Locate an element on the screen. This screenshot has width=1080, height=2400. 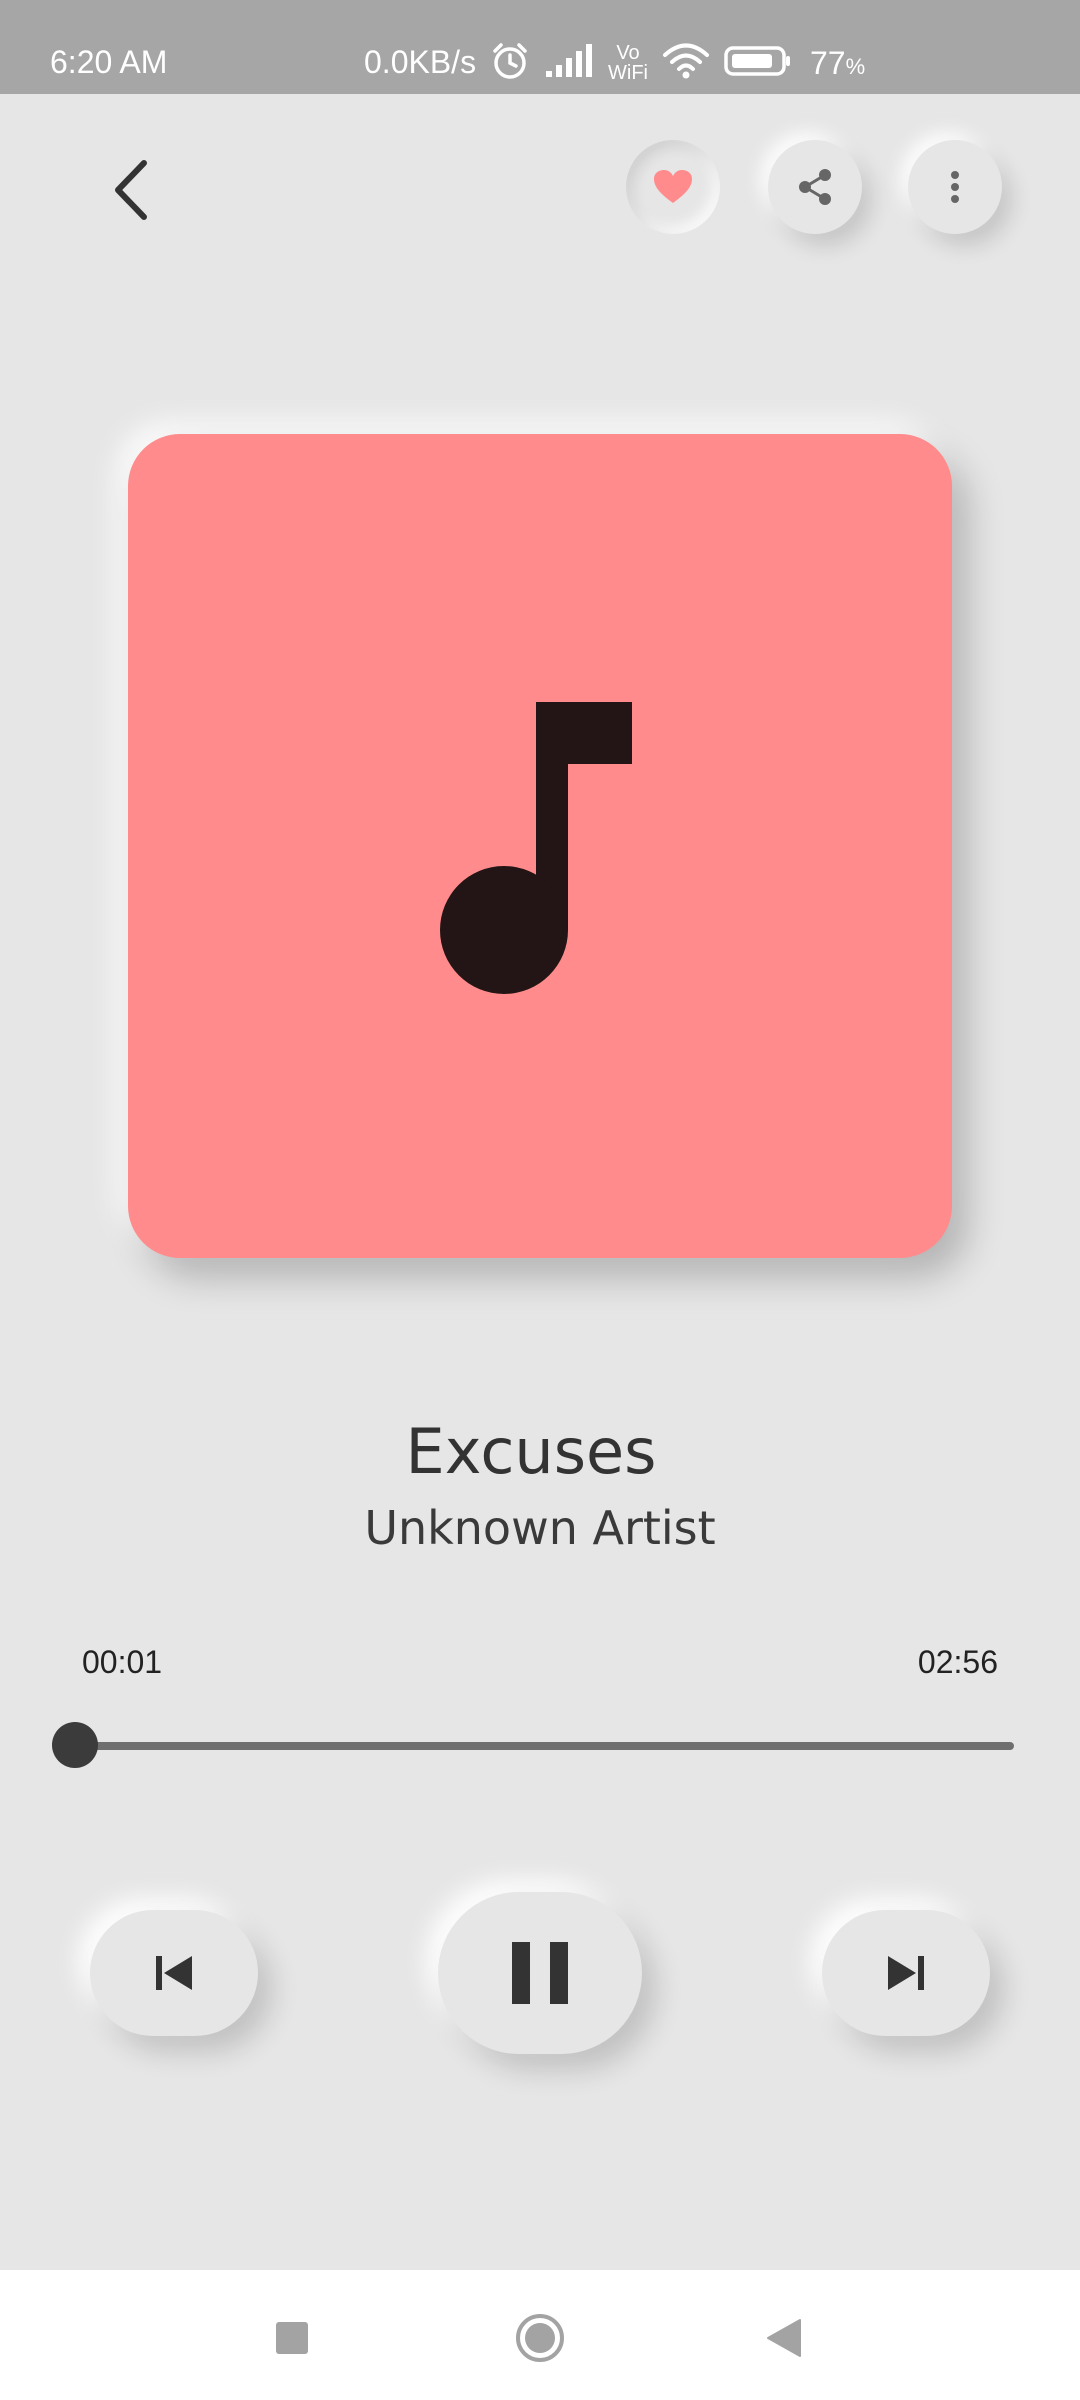
back-button is located at coordinates (130, 190).